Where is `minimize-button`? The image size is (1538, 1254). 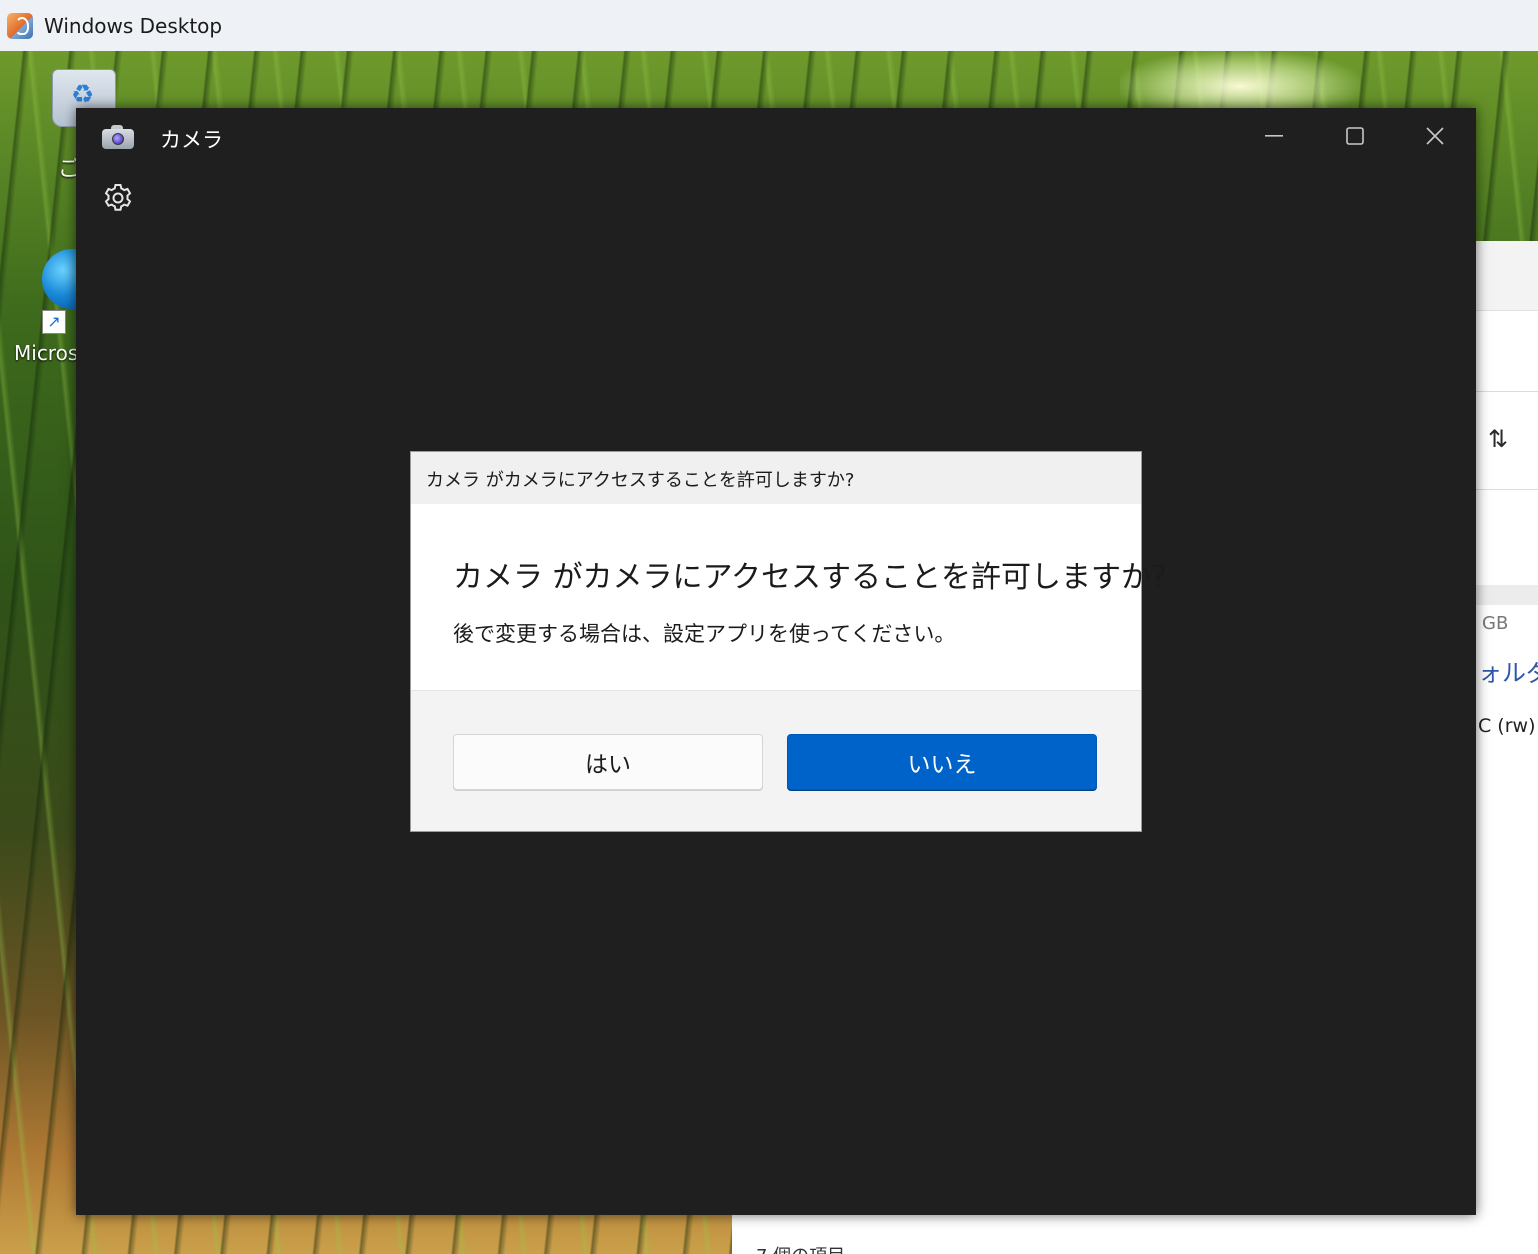 minimize-button is located at coordinates (1274, 136).